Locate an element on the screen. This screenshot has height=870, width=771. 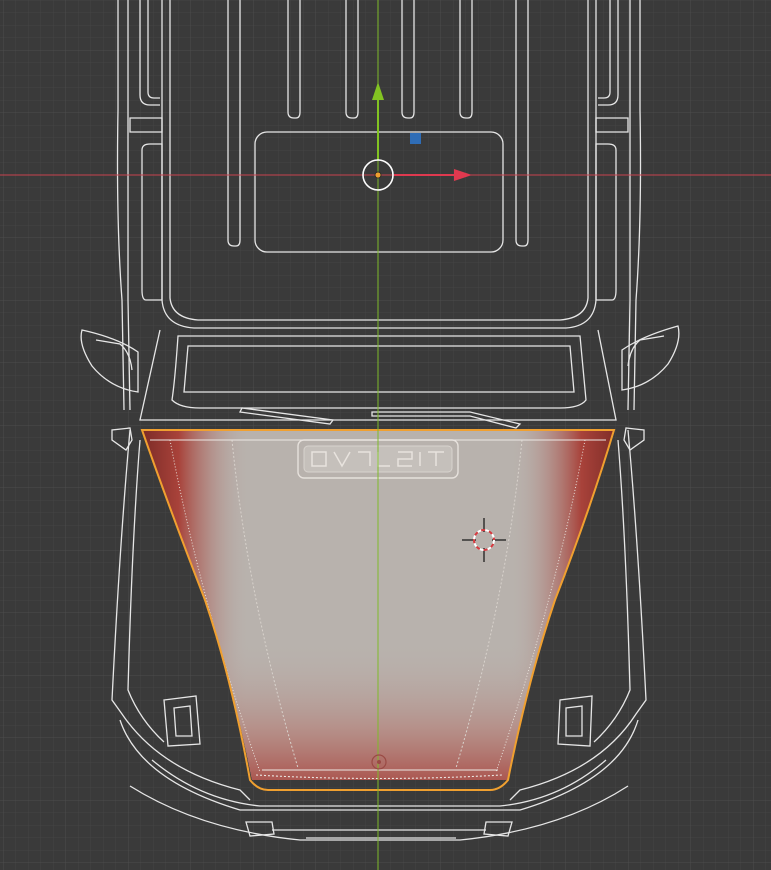
gizmo-xy-plane-handle is located at coordinates (415, 138).